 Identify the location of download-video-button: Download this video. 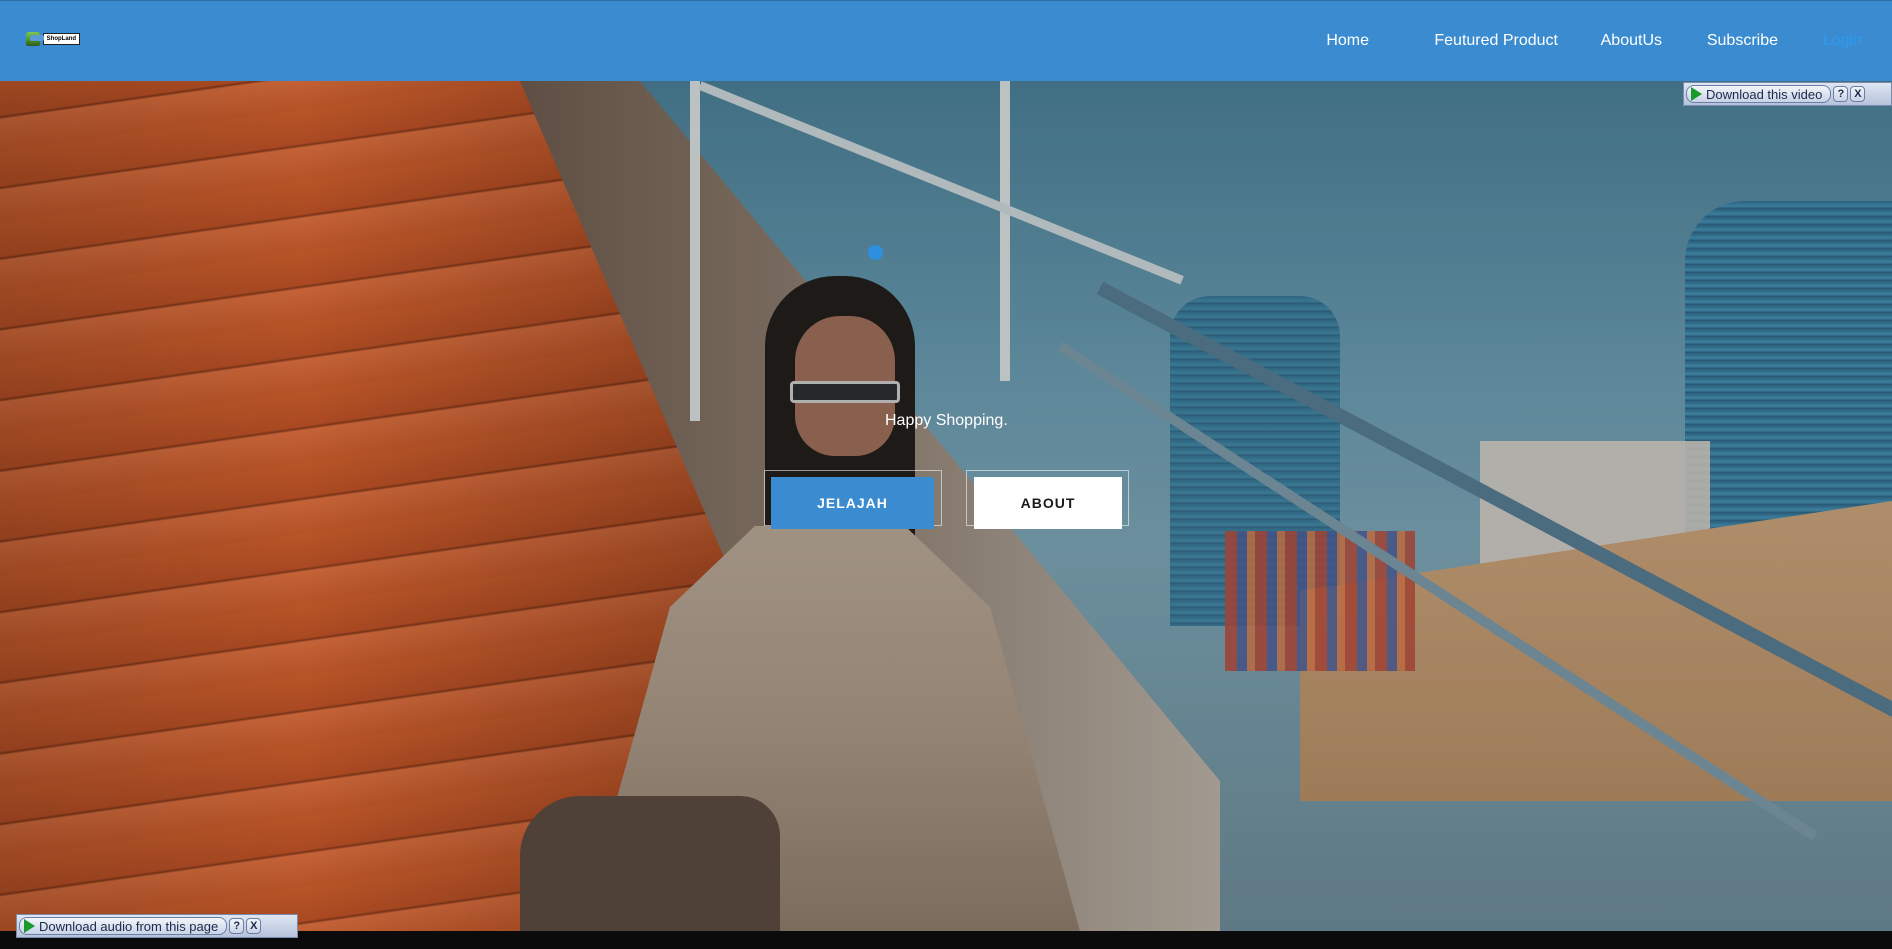
(1759, 94).